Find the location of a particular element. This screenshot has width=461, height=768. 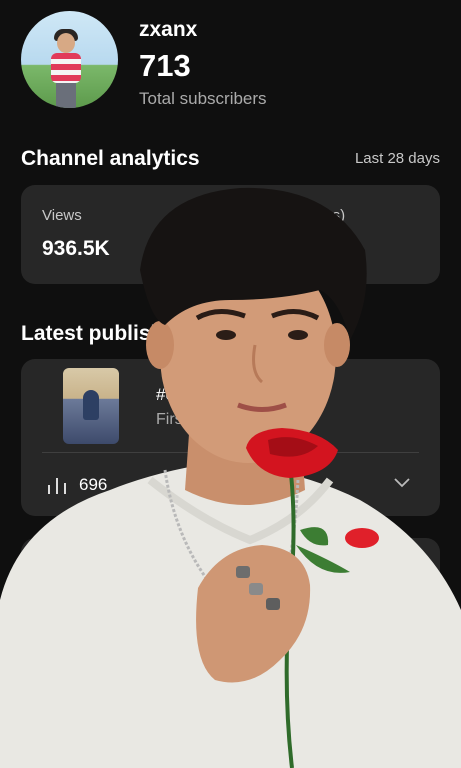

analytics-card: Views 936.5K Watch time (hours) is located at coordinates (230, 234).